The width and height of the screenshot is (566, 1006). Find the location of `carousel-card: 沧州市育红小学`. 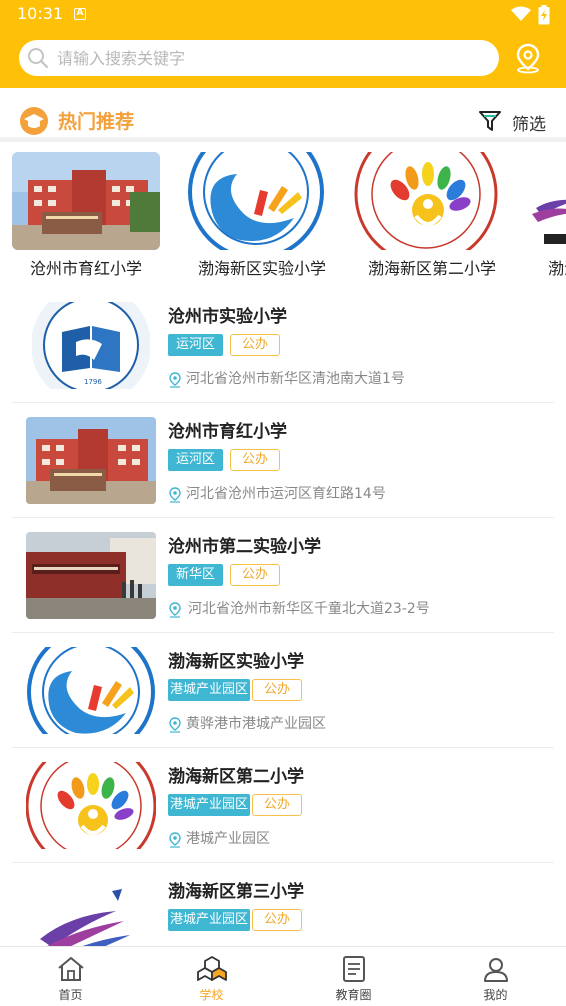

carousel-card: 沧州市育红小学 is located at coordinates (87, 213).